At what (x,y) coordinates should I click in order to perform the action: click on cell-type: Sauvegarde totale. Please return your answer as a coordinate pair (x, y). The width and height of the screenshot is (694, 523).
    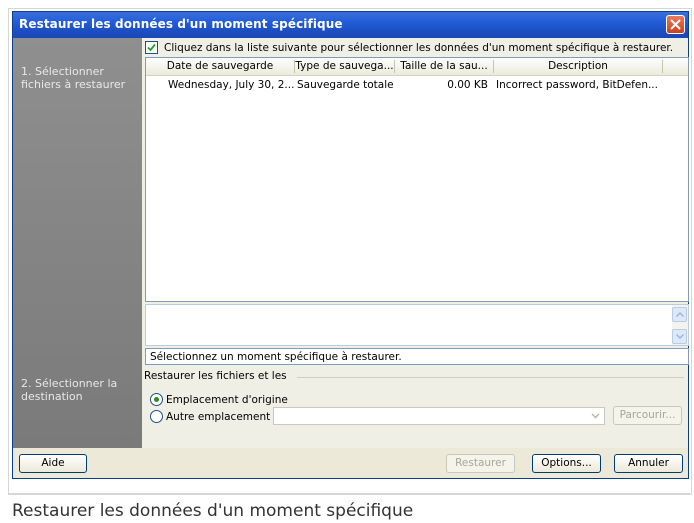
    Looking at the image, I should click on (345, 85).